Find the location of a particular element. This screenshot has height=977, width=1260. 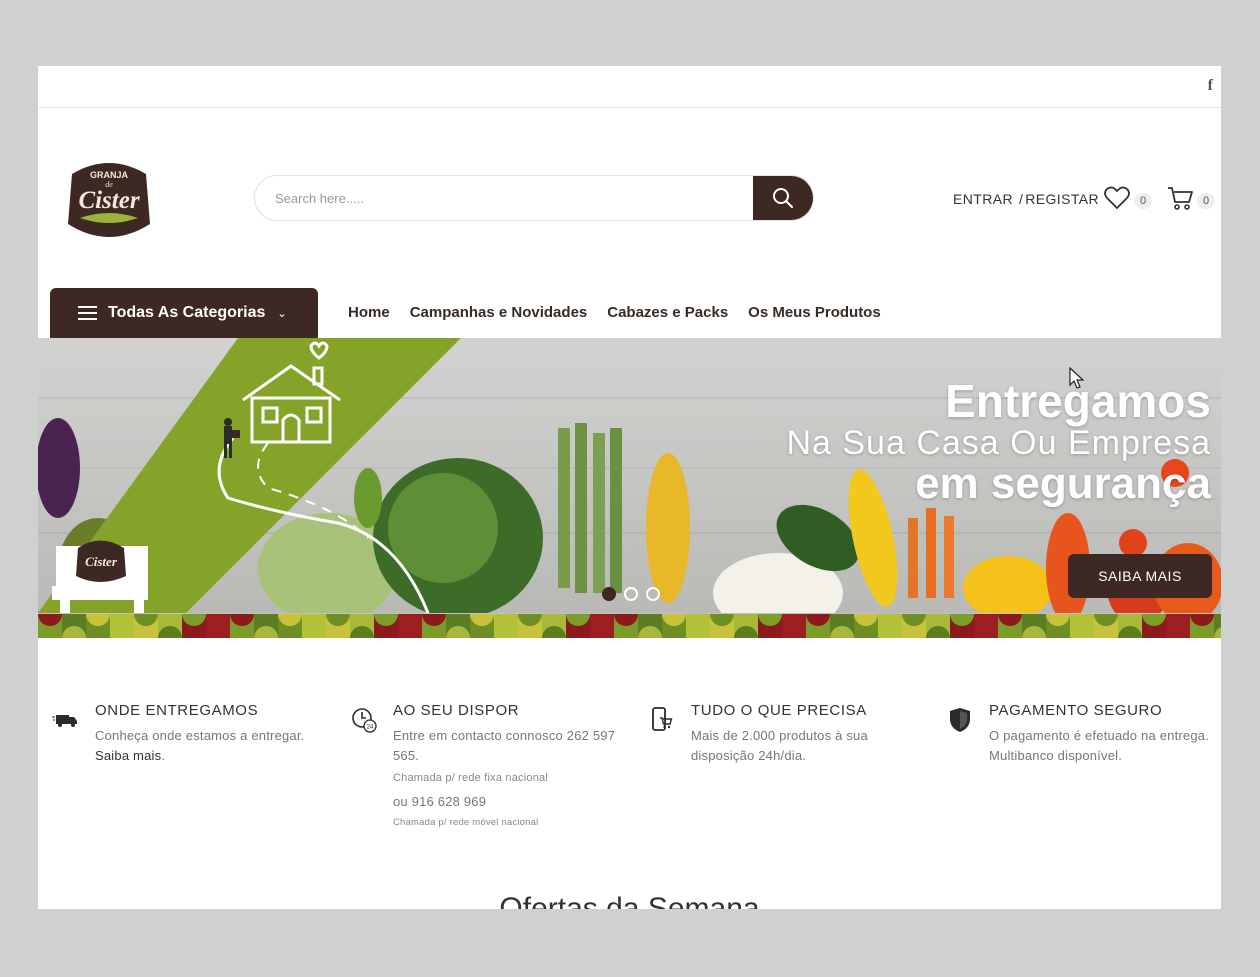

shield-icon is located at coordinates (960, 720).